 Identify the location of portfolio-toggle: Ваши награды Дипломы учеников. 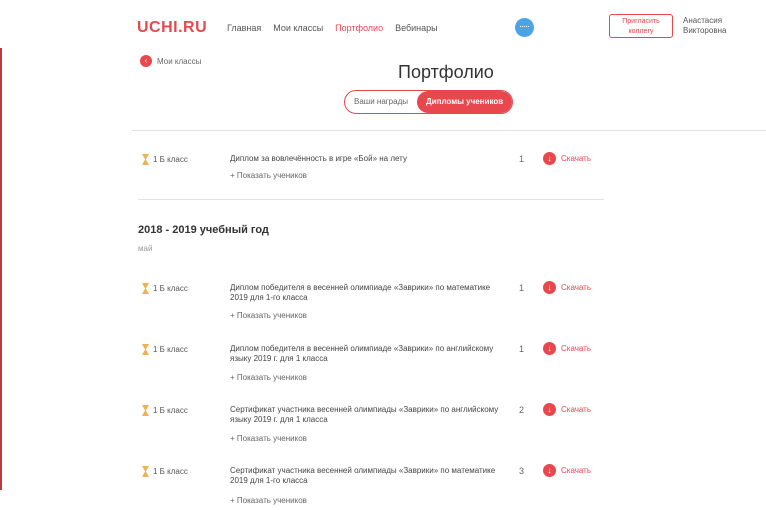
(429, 102).